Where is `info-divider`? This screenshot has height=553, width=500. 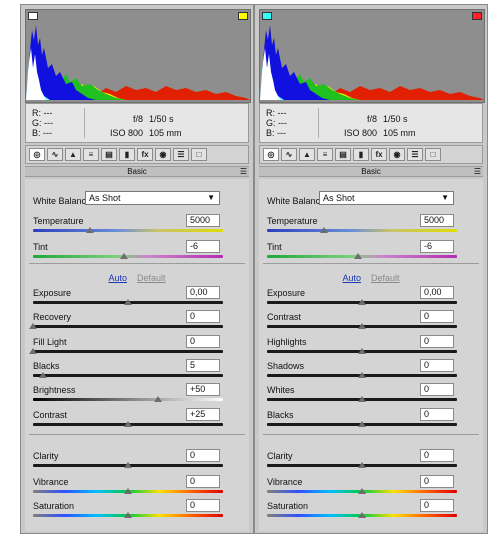
info-divider is located at coordinates (84, 123).